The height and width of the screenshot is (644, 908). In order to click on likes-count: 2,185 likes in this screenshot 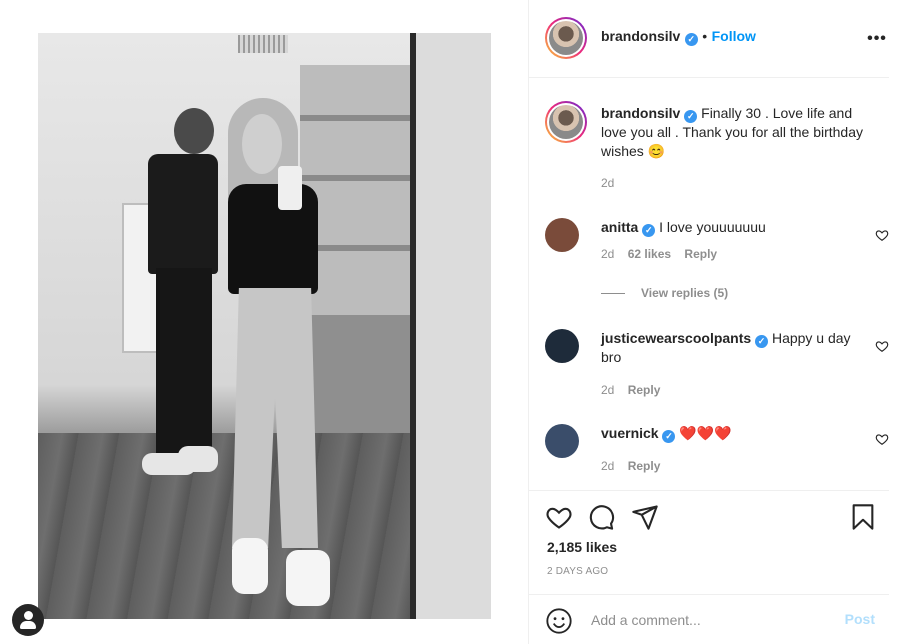, I will do `click(582, 547)`.